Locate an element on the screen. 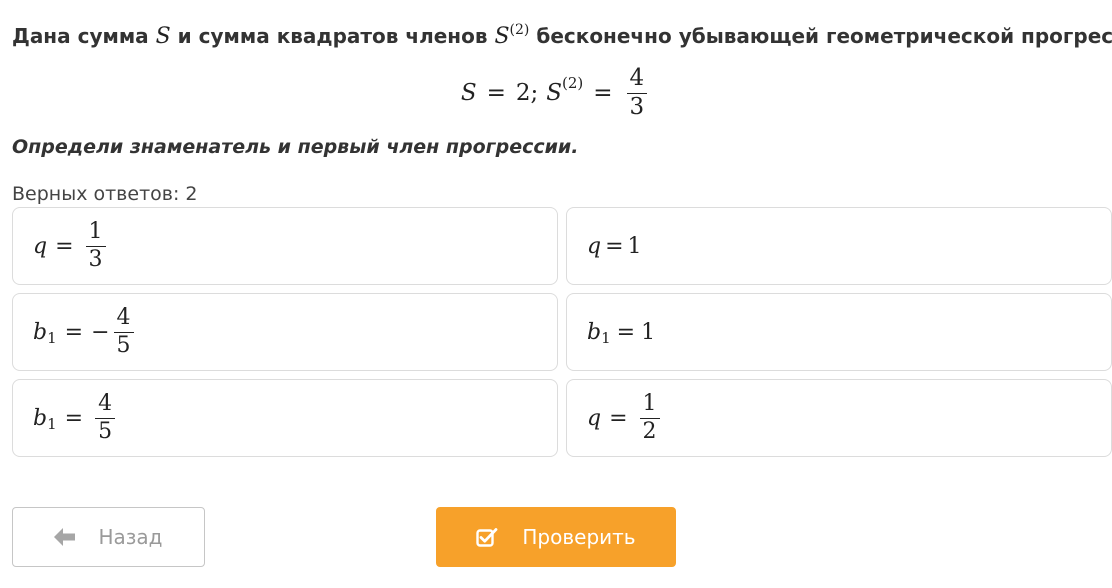 The image size is (1112, 588). check-button: Проверить is located at coordinates (556, 537).